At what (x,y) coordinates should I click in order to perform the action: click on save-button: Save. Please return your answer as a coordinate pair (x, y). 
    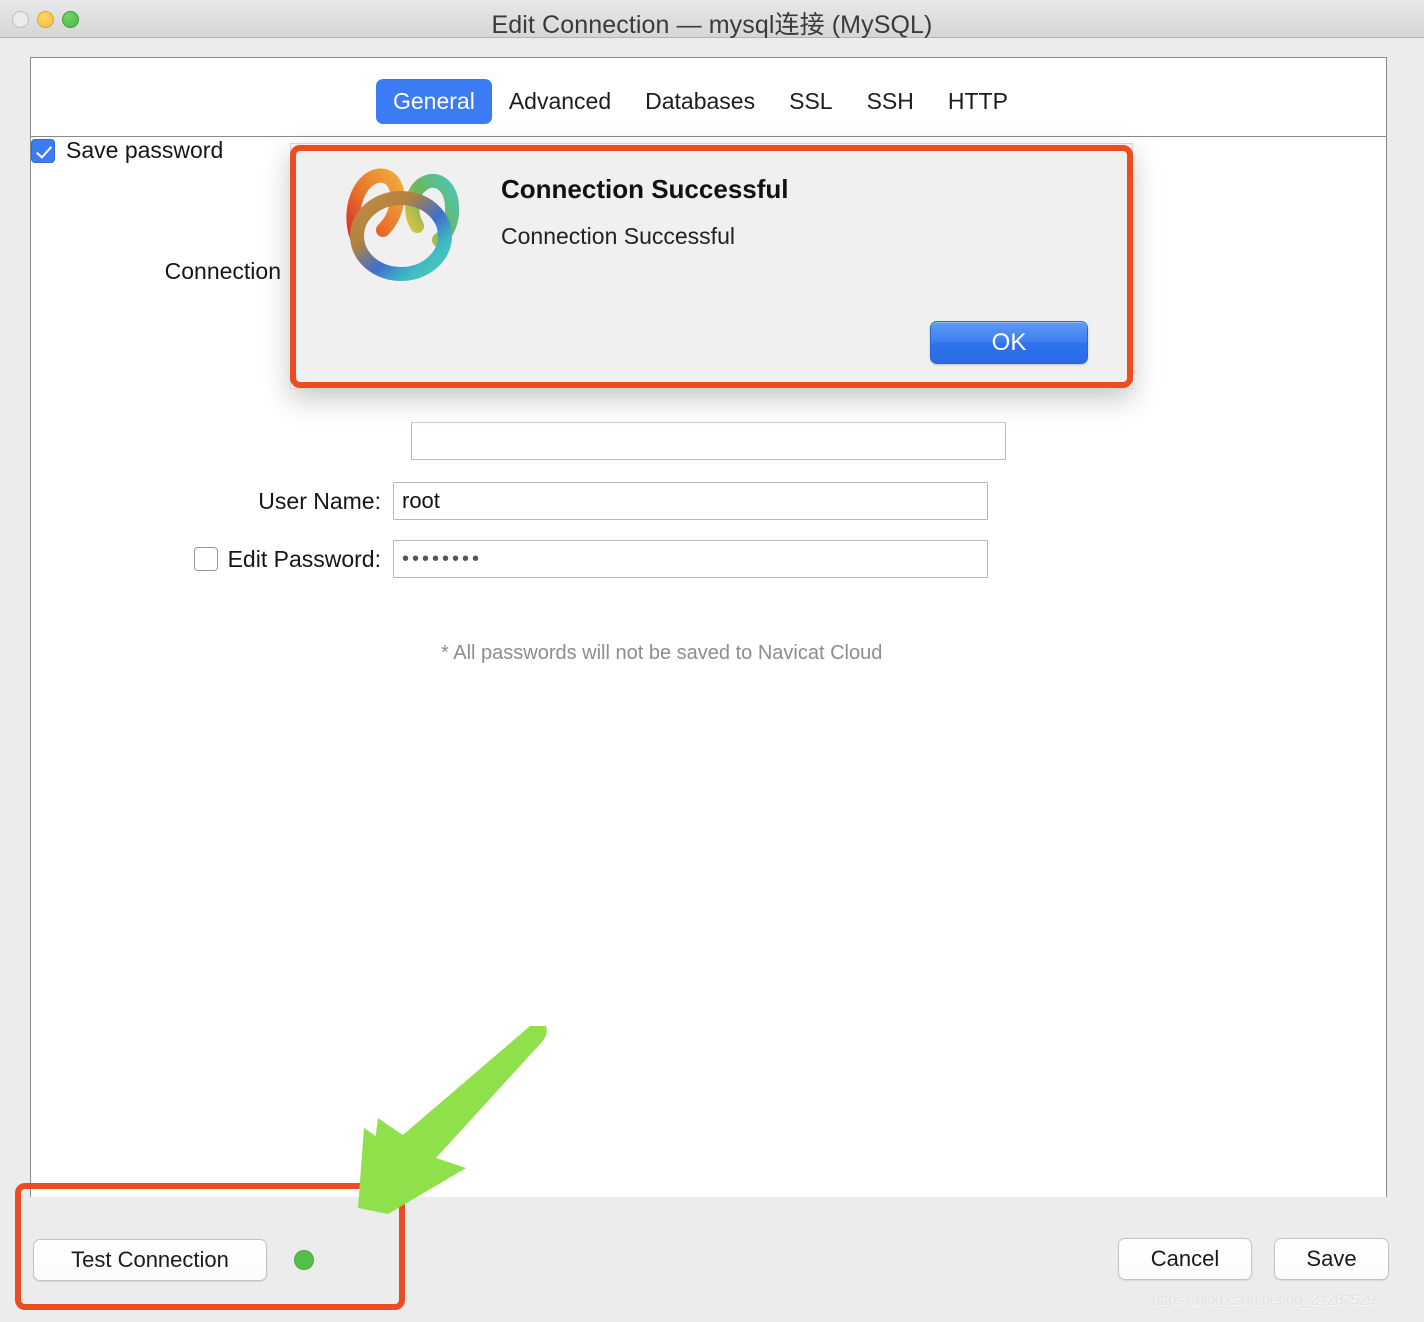
    Looking at the image, I should click on (1331, 1259).